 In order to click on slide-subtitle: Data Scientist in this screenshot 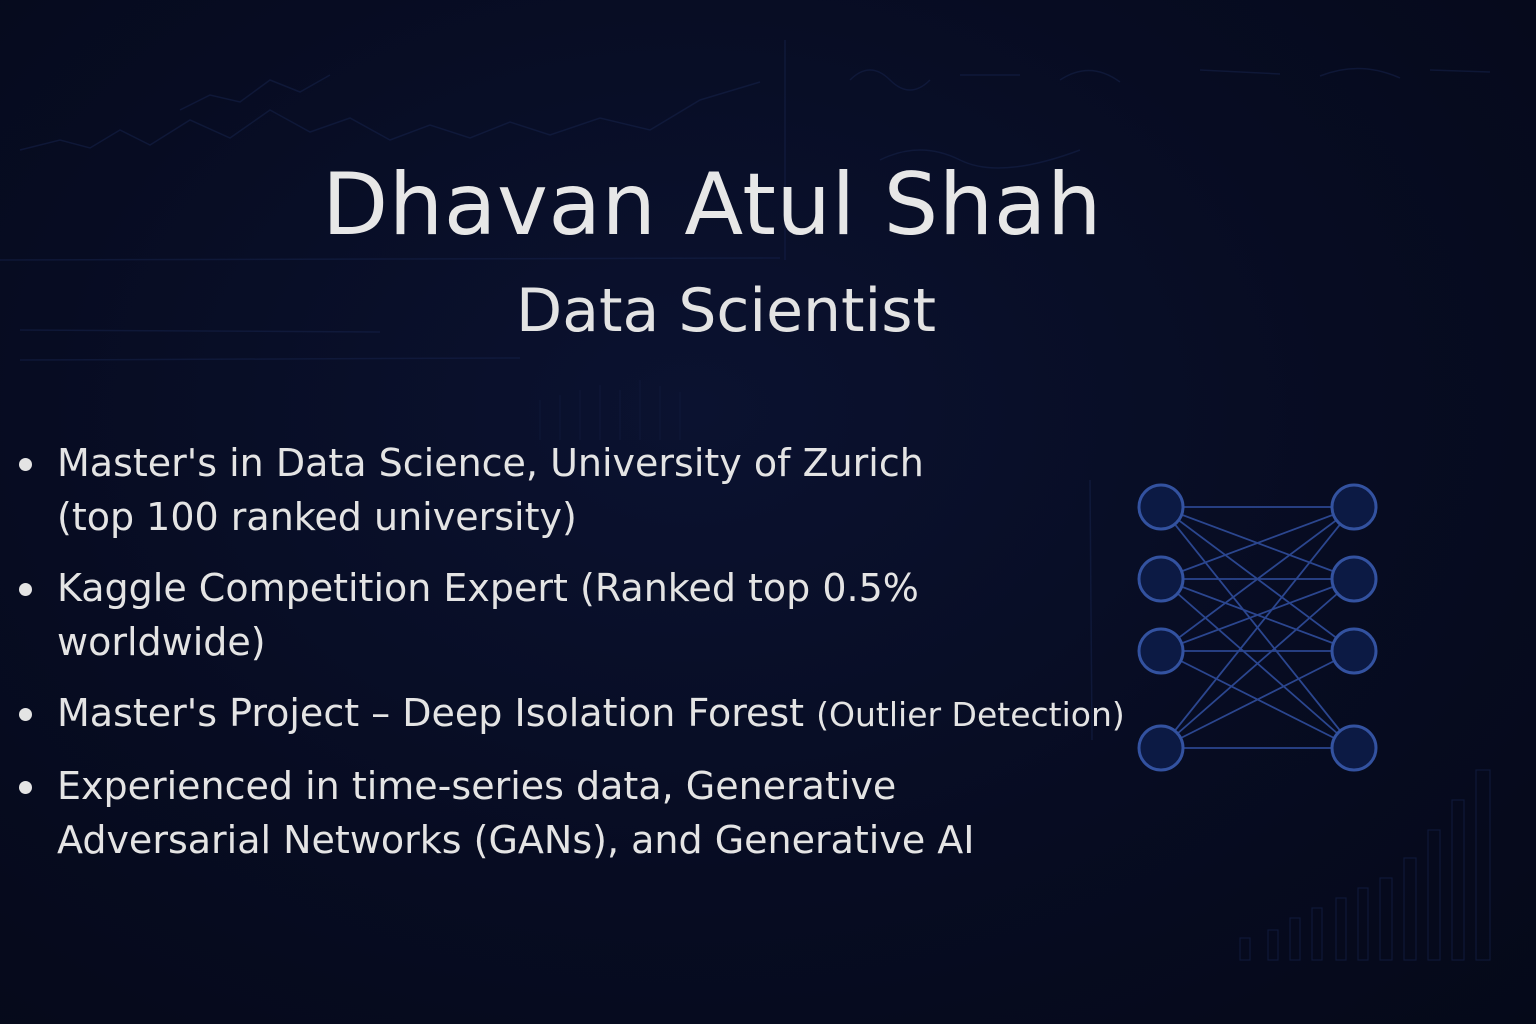, I will do `click(726, 311)`.